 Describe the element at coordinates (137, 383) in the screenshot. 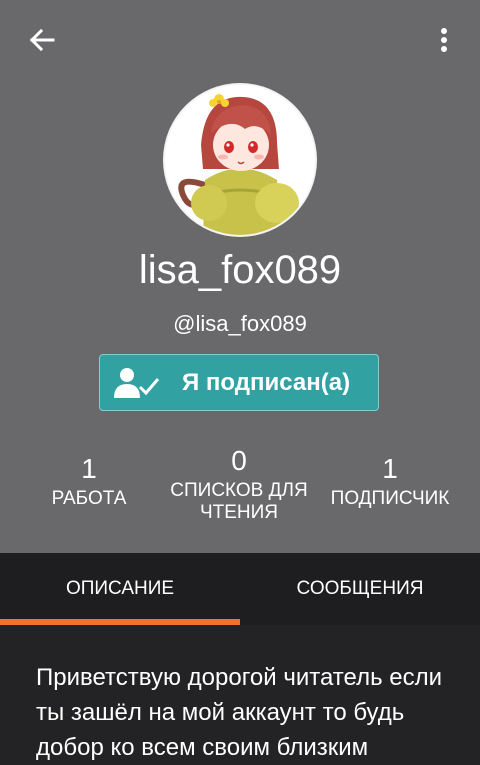

I see `user-check-icon` at that location.